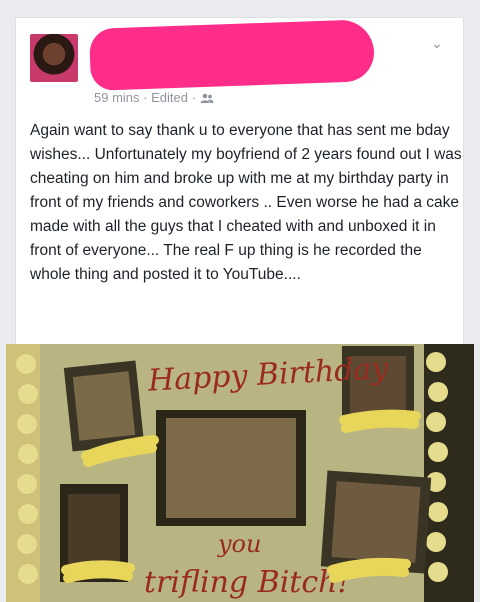  I want to click on post-meta: 59 mins · Edited ·, so click(154, 97).